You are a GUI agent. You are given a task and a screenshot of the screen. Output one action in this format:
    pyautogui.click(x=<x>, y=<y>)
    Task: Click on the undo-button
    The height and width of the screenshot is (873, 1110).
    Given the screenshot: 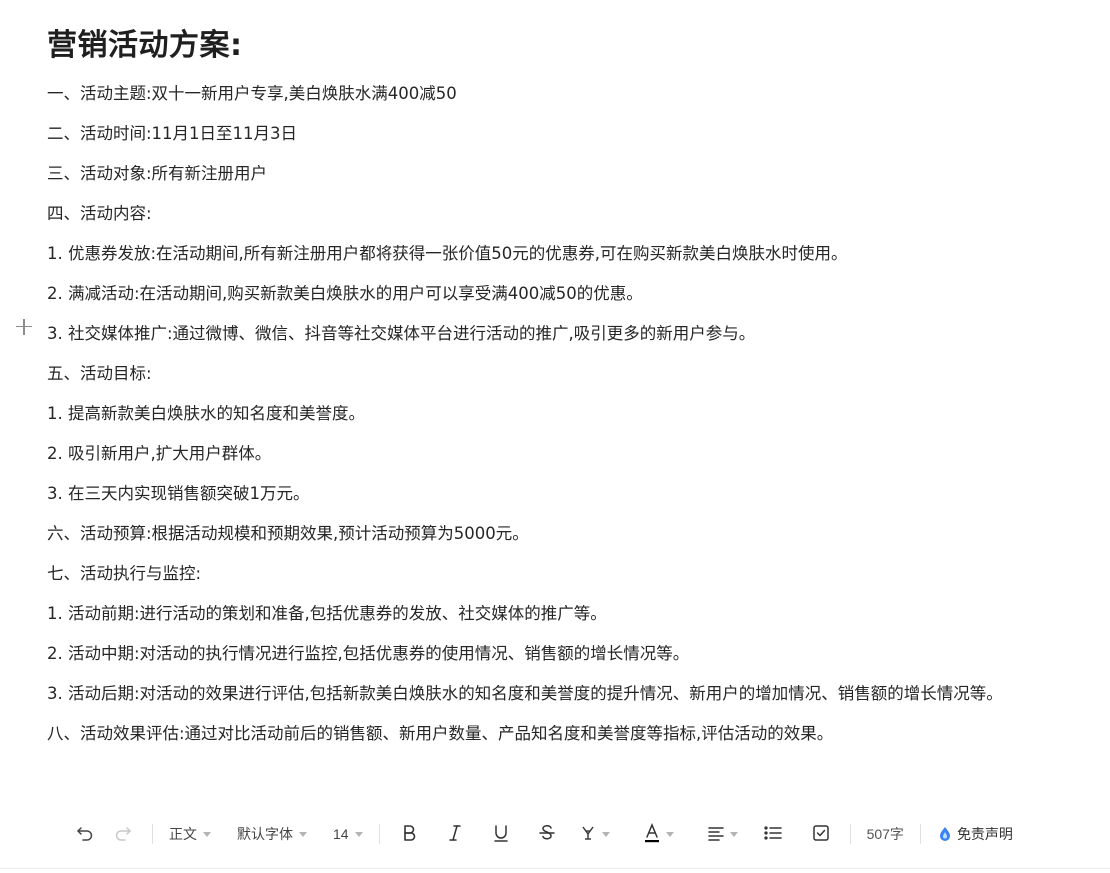 What is the action you would take?
    pyautogui.click(x=85, y=834)
    